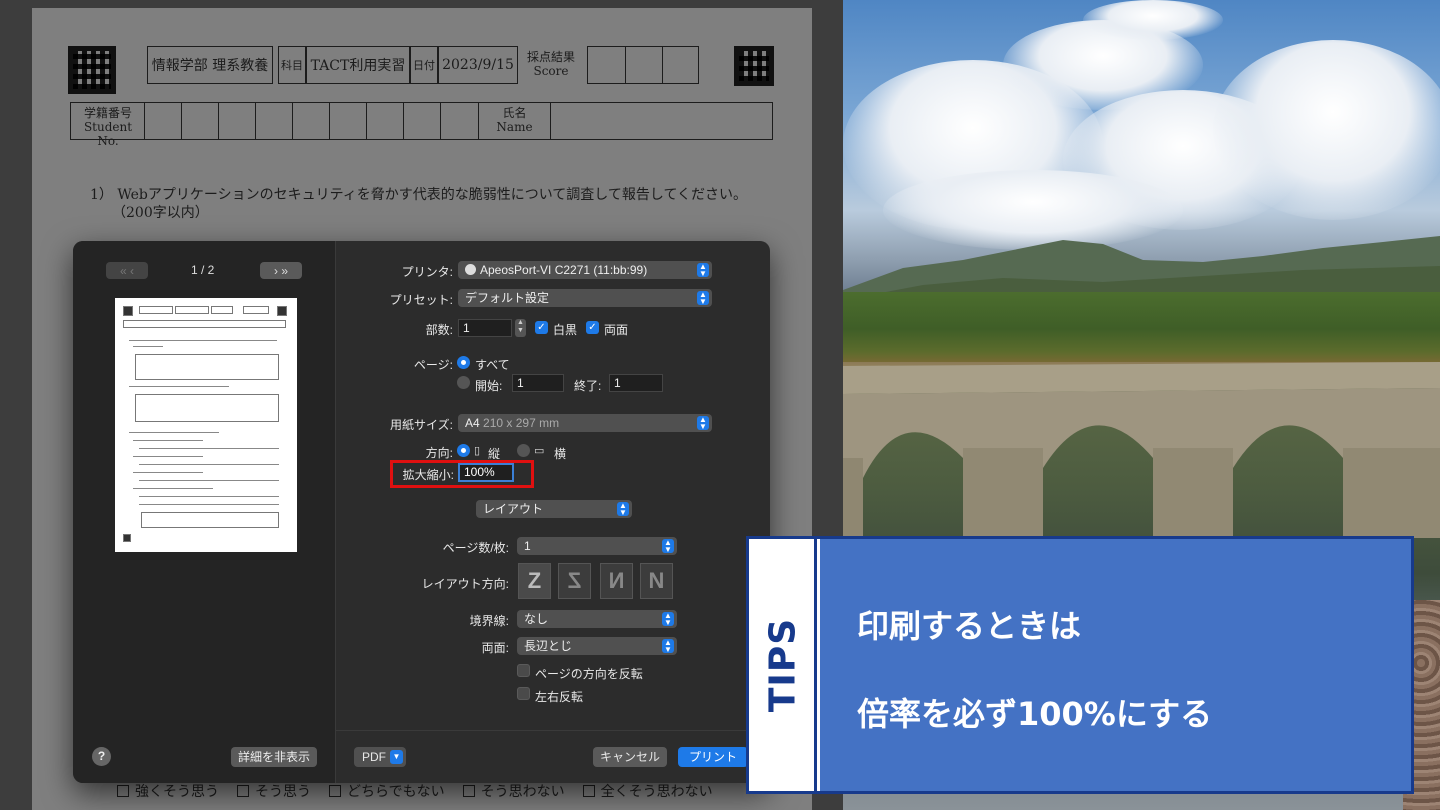  Describe the element at coordinates (564, 270) in the screenshot. I see `printer-value: ApeosPort-VI C2271 (11:bb:99)` at that location.